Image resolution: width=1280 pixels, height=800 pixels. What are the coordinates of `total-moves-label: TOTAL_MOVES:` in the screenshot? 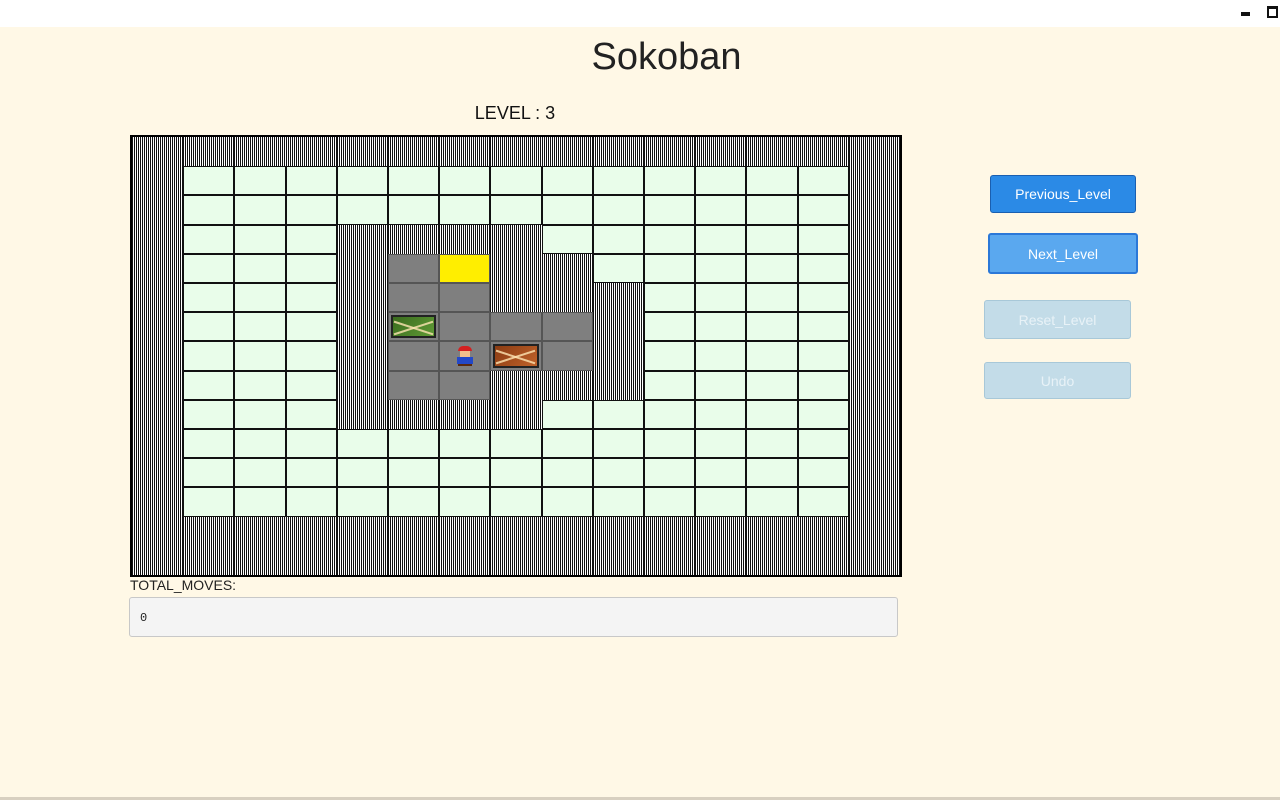 It's located at (183, 585).